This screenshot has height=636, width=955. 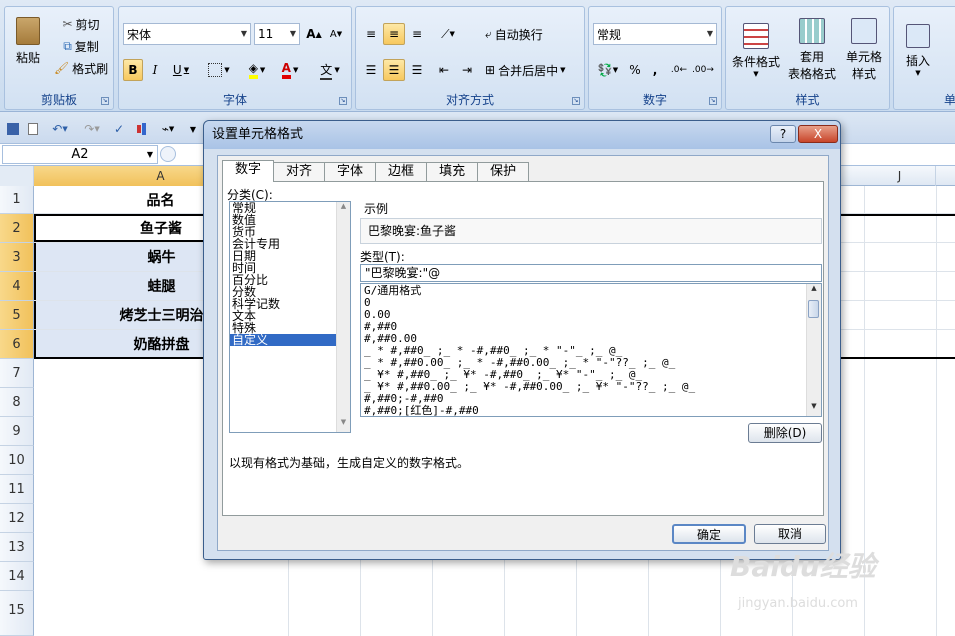 What do you see at coordinates (187, 34) in the screenshot?
I see `font-name-combo: 宋体 ▼` at bounding box center [187, 34].